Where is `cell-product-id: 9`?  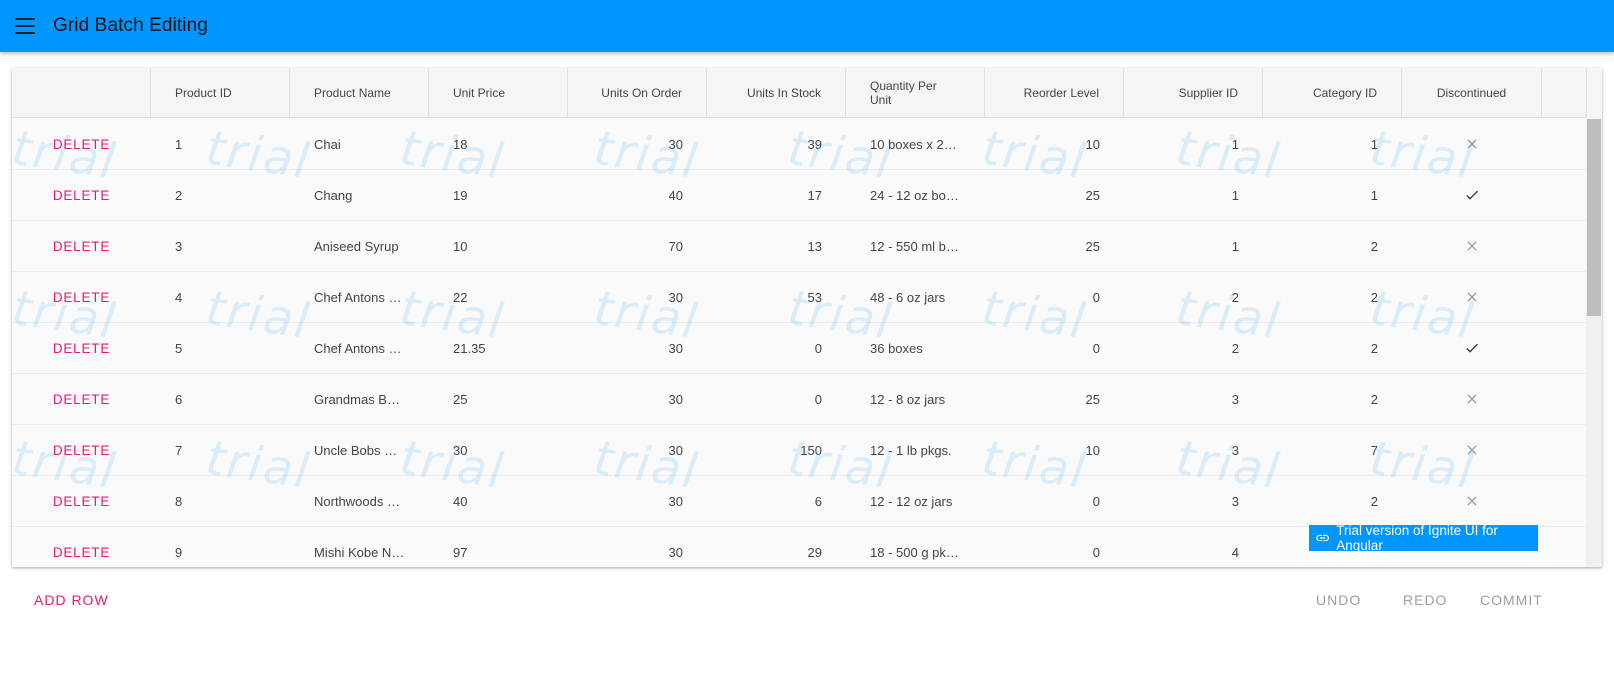
cell-product-id: 9 is located at coordinates (220, 547).